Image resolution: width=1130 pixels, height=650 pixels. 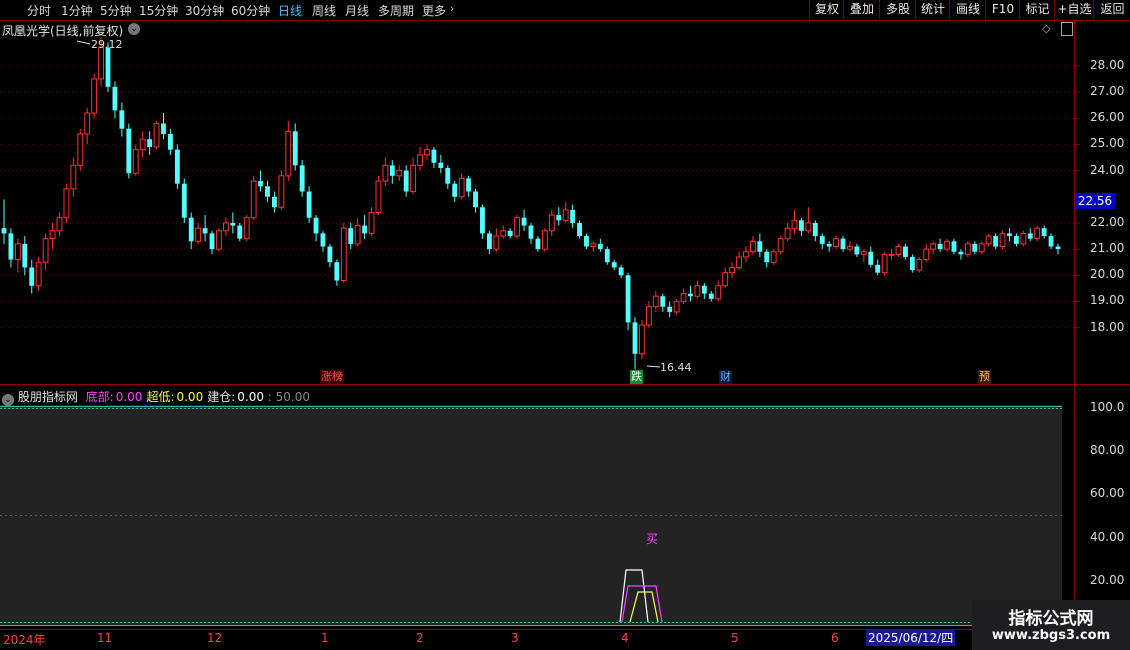 I want to click on high-pointer, so click(x=83, y=42).